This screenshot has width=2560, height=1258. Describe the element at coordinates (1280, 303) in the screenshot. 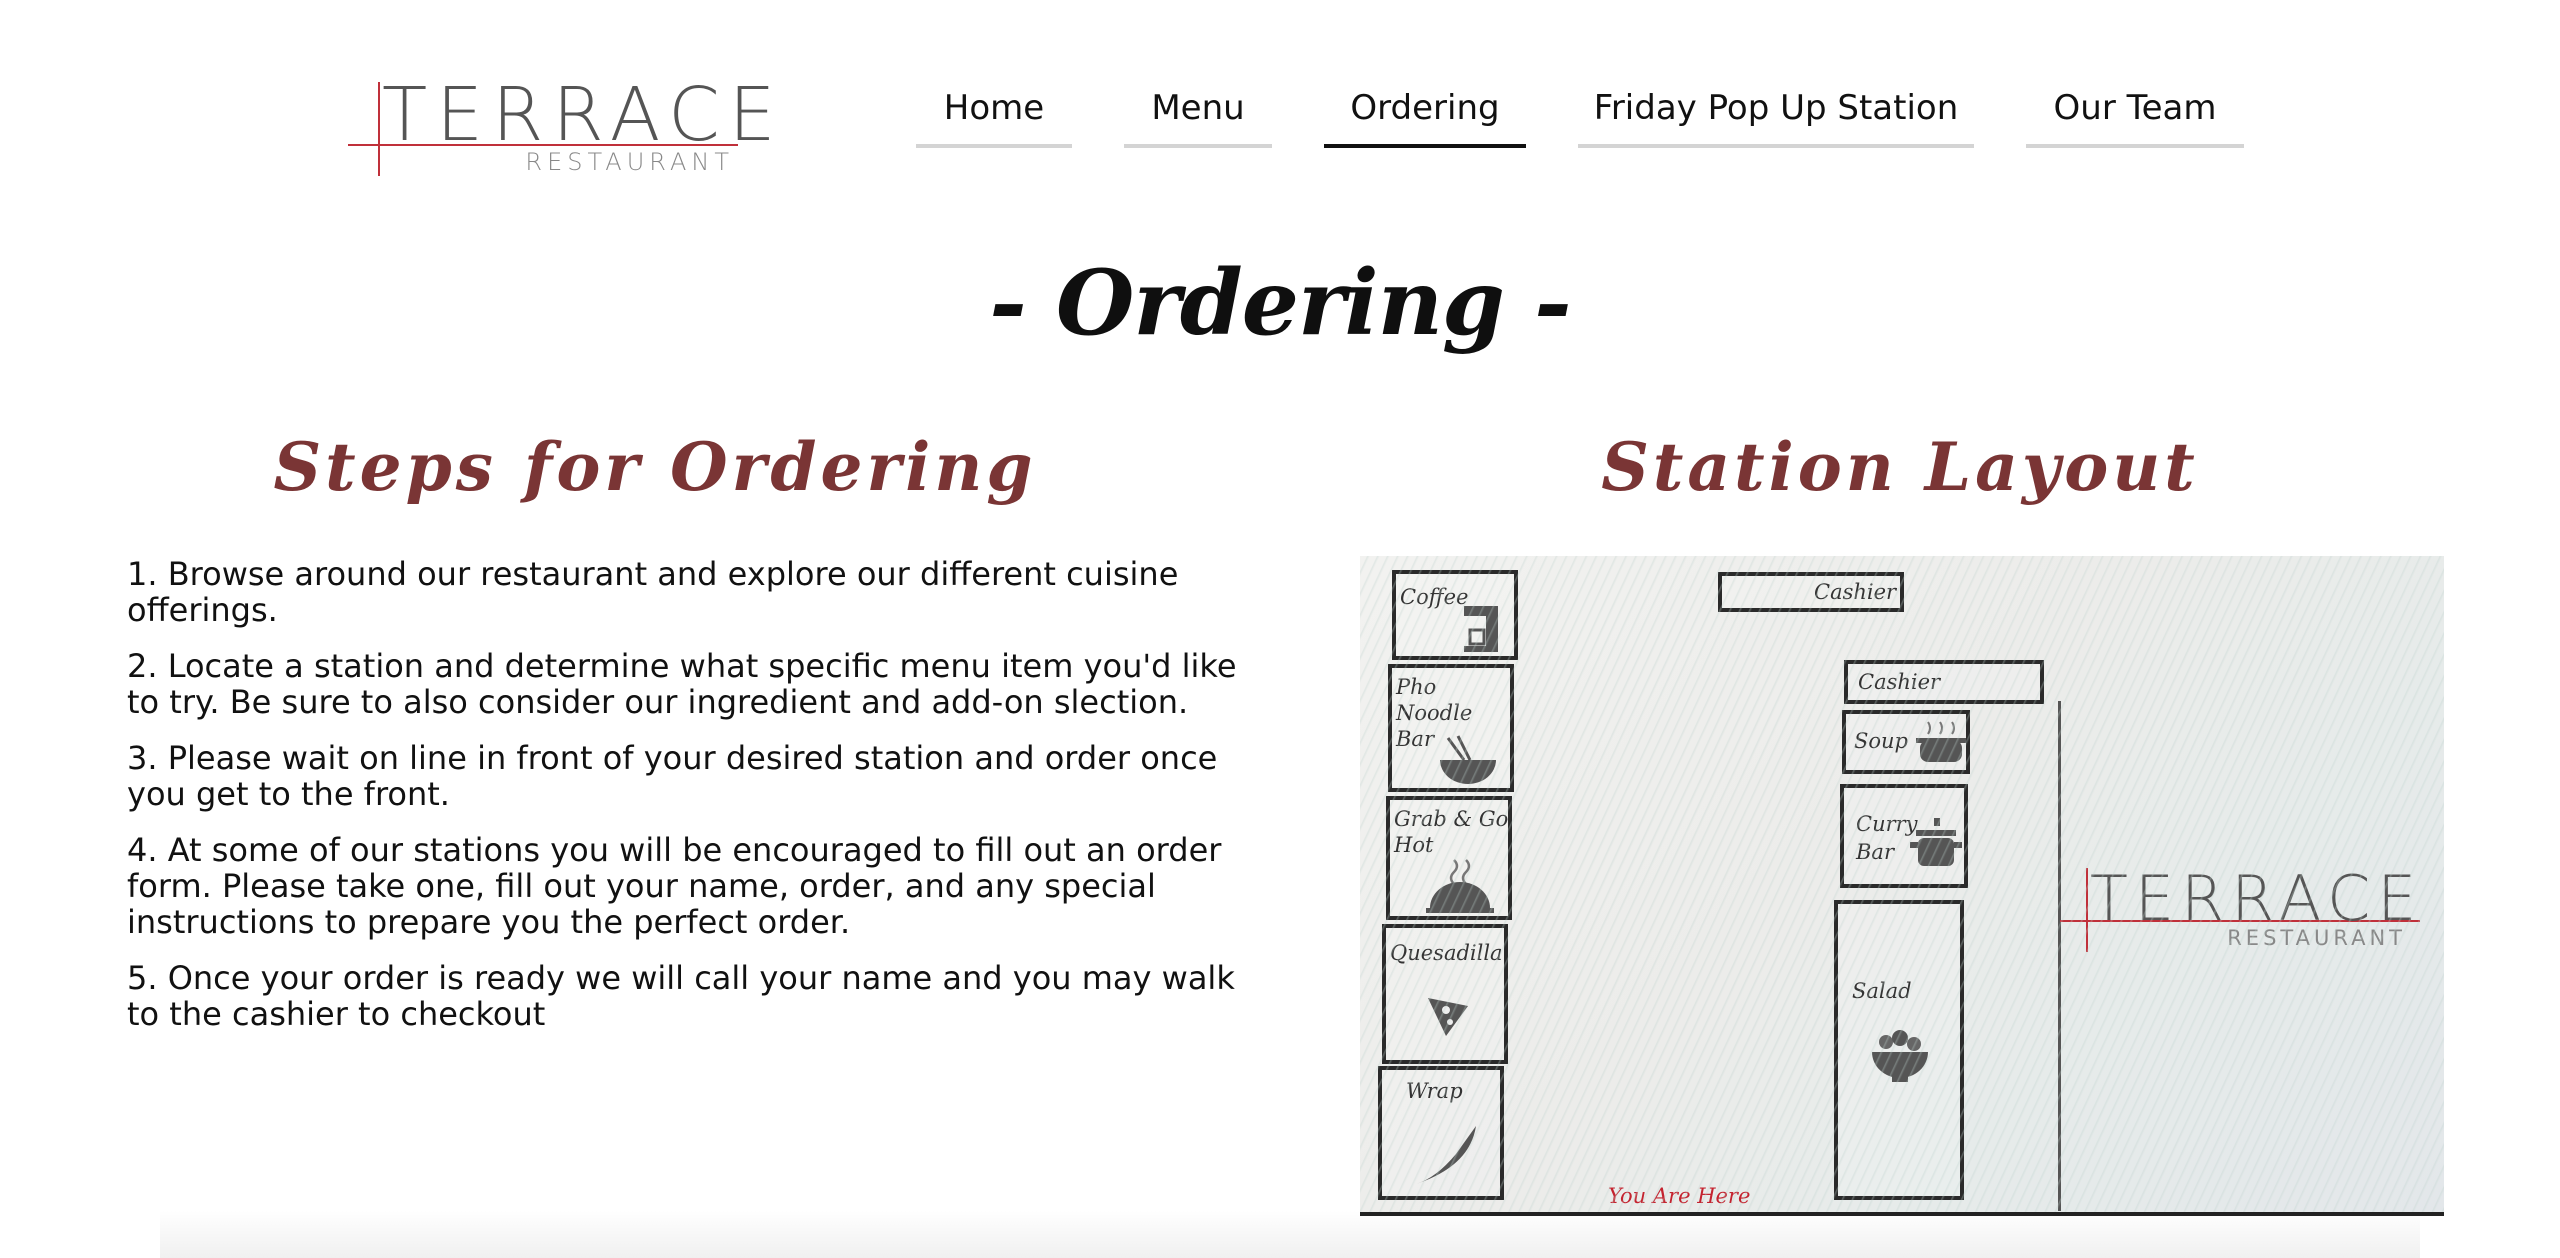

I see `page-title: - Ordering -` at that location.